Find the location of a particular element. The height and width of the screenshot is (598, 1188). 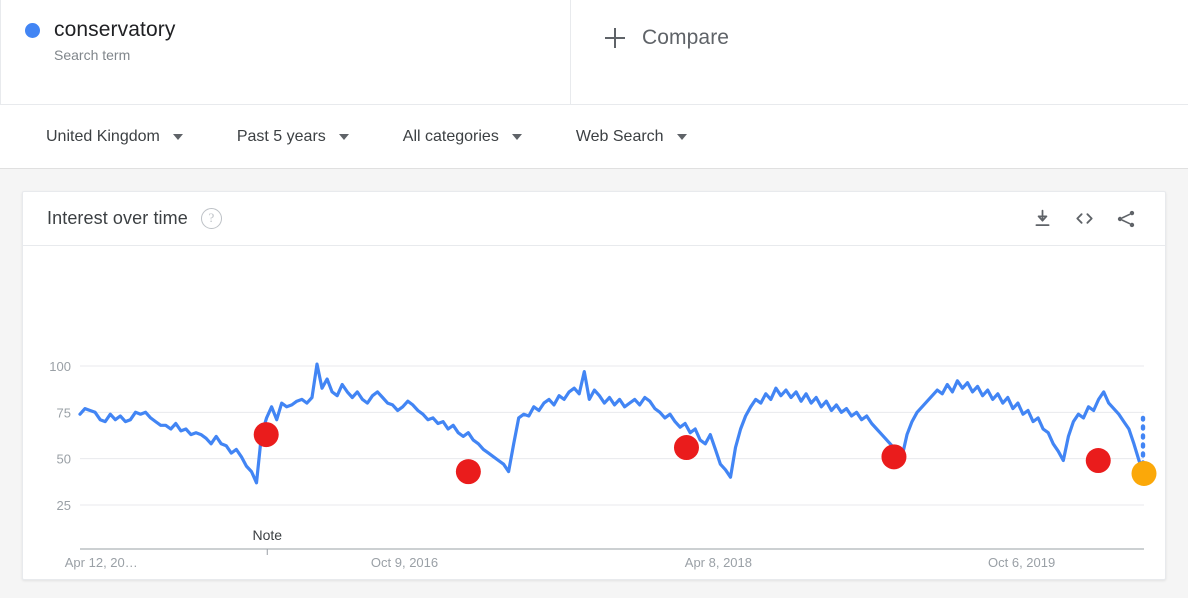

x-axis-tick-label: Apr 8, 2018 is located at coordinates (718, 562).